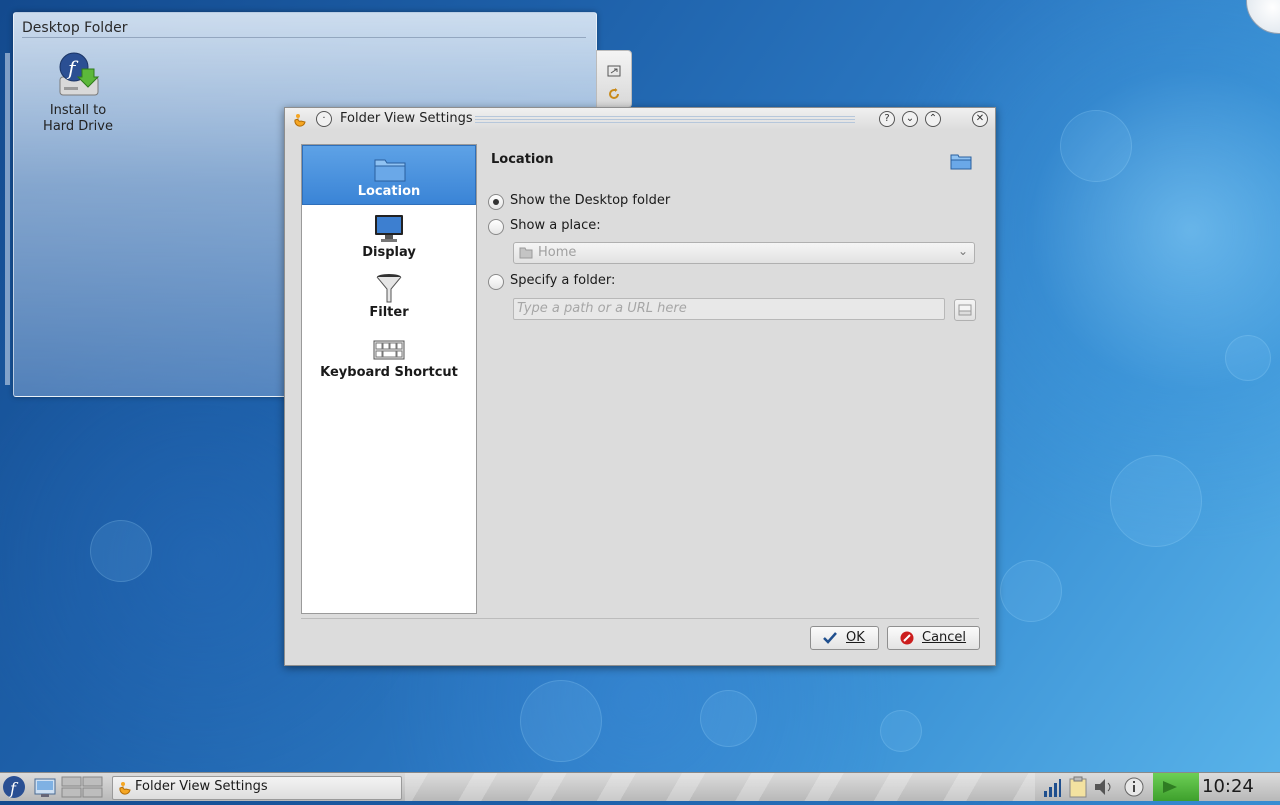  Describe the element at coordinates (78, 110) in the screenshot. I see `shortcut-label-line1: Install to` at that location.